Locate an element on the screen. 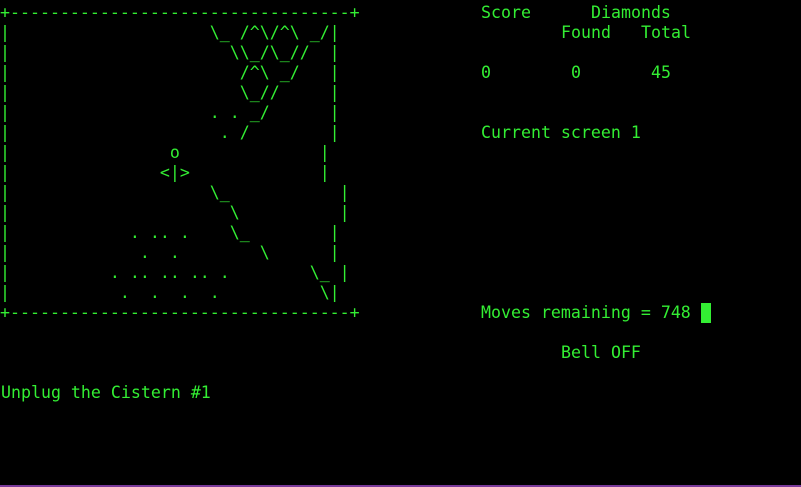 This screenshot has height=487, width=801. score-value: 0 is located at coordinates (486, 72).